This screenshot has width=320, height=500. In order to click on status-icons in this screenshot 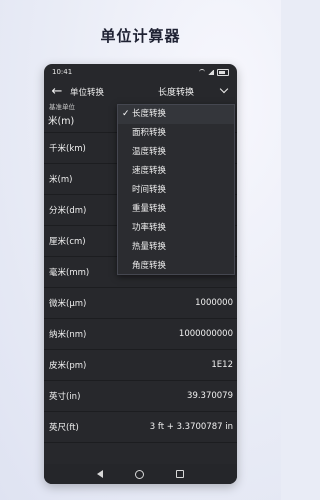, I will do `click(214, 72)`.